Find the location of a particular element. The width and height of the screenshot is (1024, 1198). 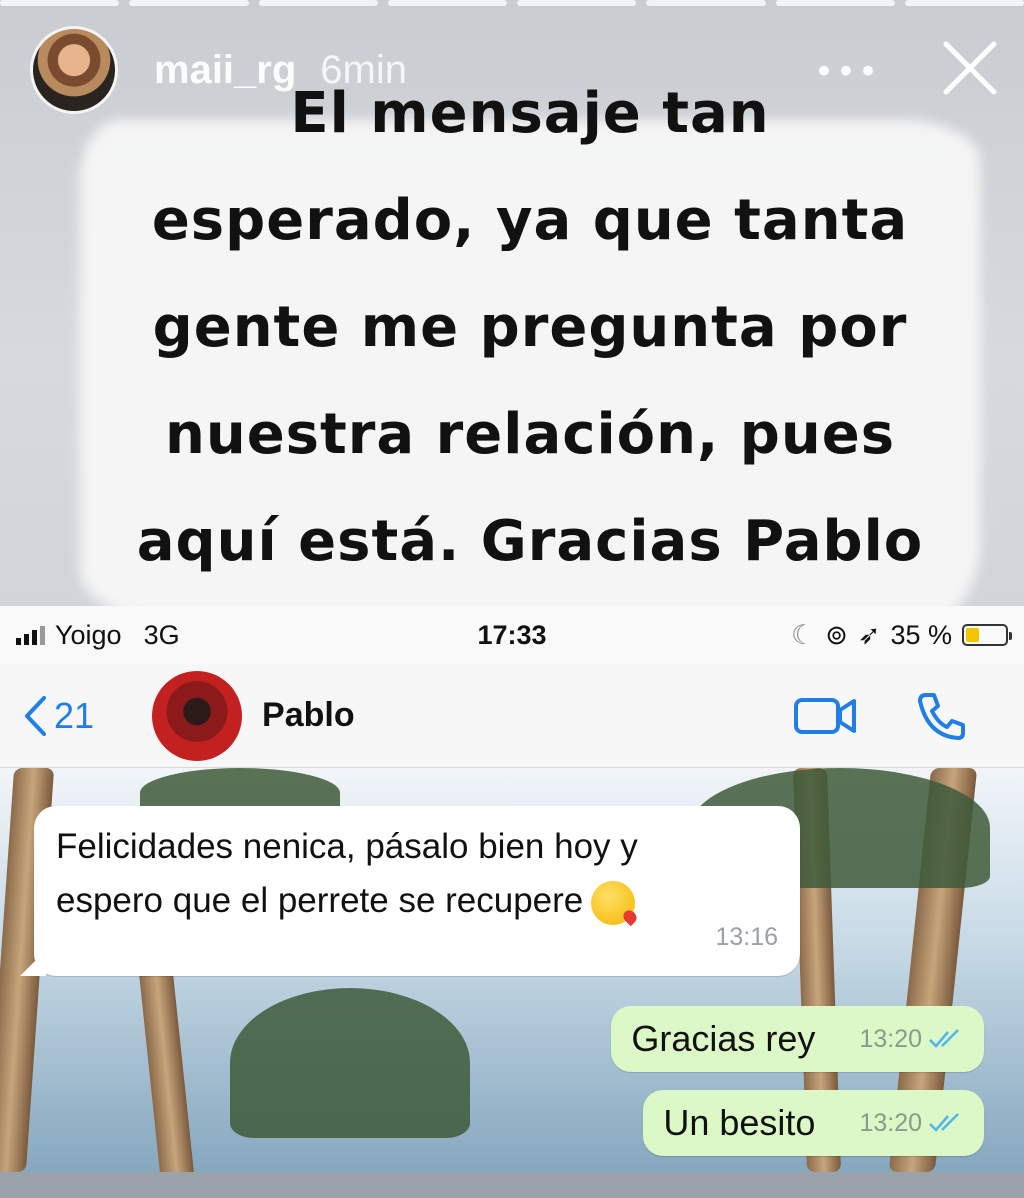

contact-avatar is located at coordinates (197, 715).